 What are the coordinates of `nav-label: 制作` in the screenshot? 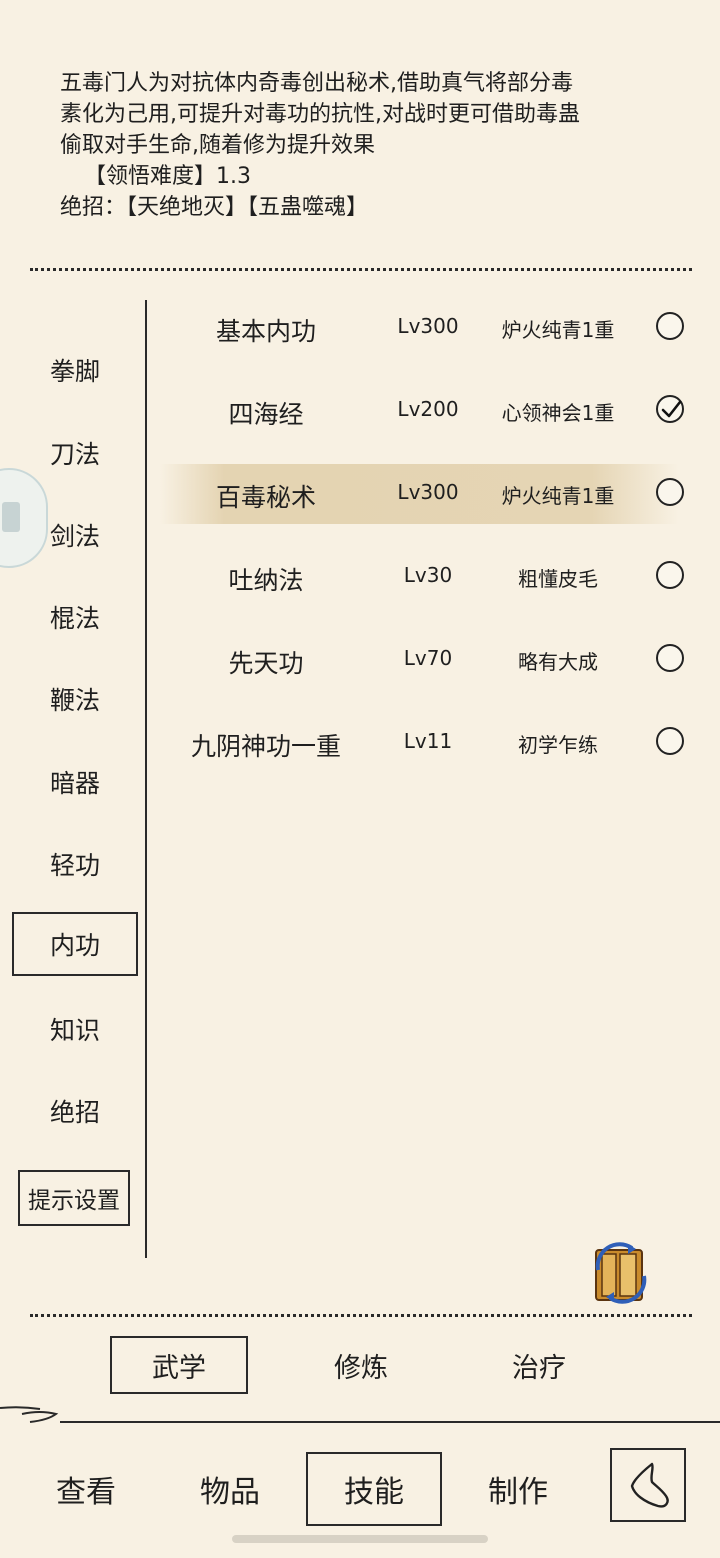 It's located at (518, 1492).